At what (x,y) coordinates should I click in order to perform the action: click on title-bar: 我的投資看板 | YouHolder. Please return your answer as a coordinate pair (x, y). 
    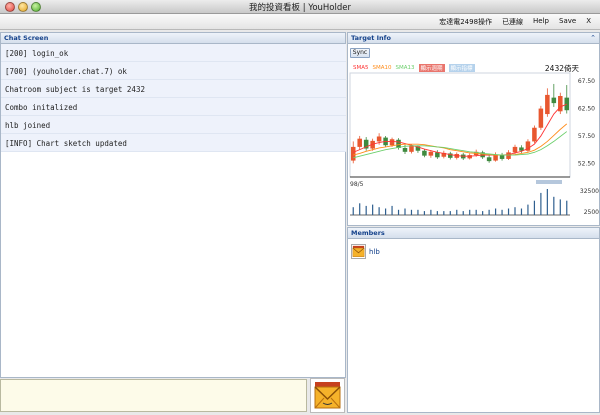
    Looking at the image, I should click on (300, 7).